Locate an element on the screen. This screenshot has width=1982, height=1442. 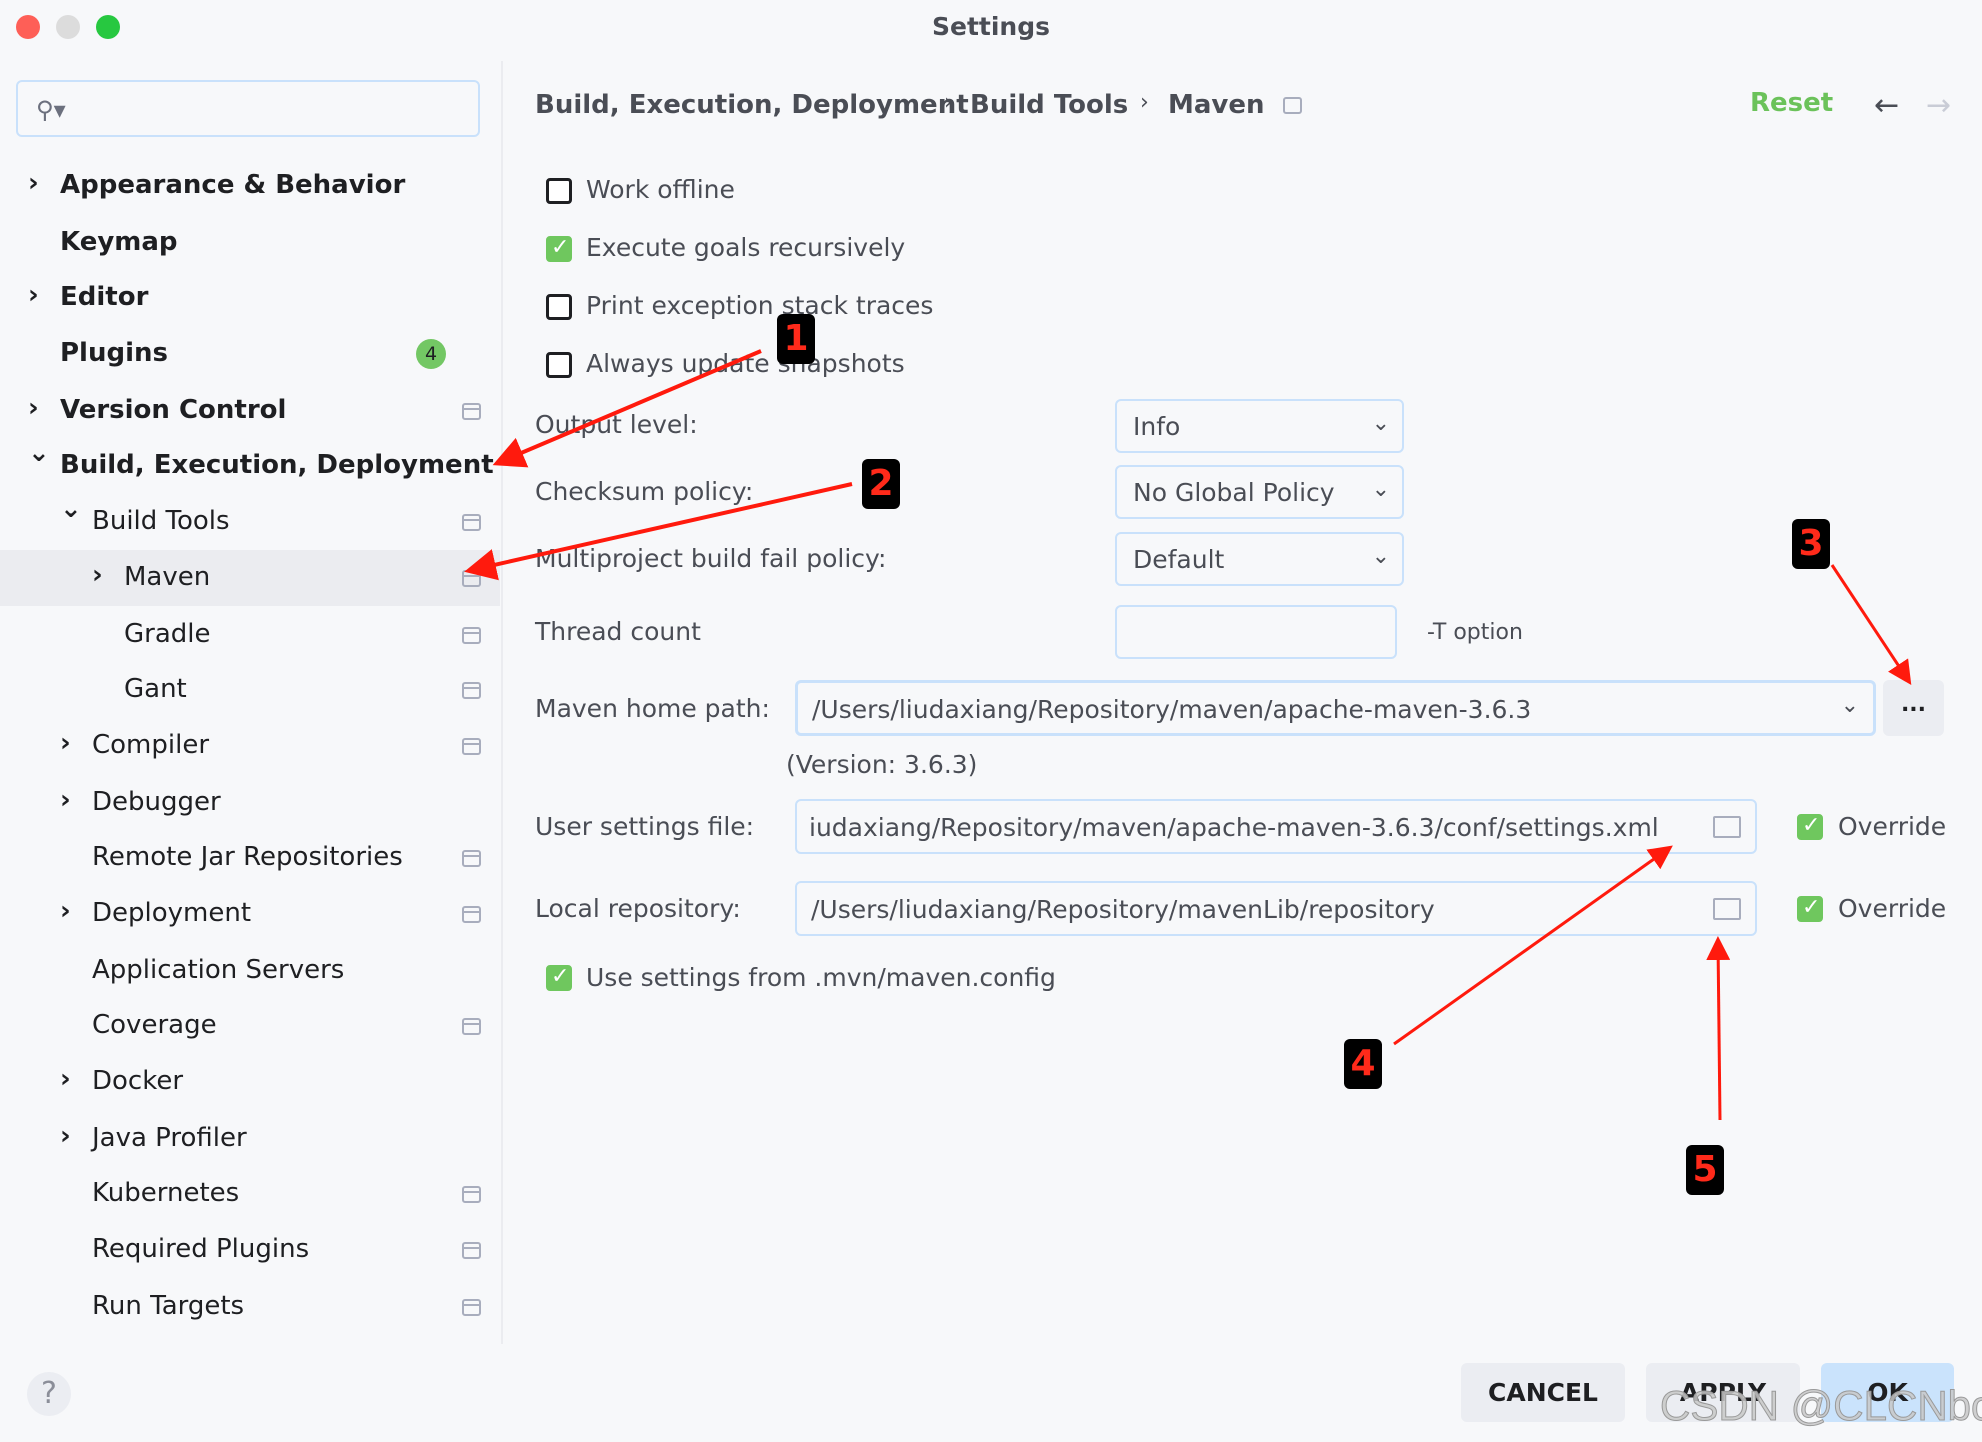
use-mvn-config-label: Use settings from .mvn/maven.config is located at coordinates (821, 977).